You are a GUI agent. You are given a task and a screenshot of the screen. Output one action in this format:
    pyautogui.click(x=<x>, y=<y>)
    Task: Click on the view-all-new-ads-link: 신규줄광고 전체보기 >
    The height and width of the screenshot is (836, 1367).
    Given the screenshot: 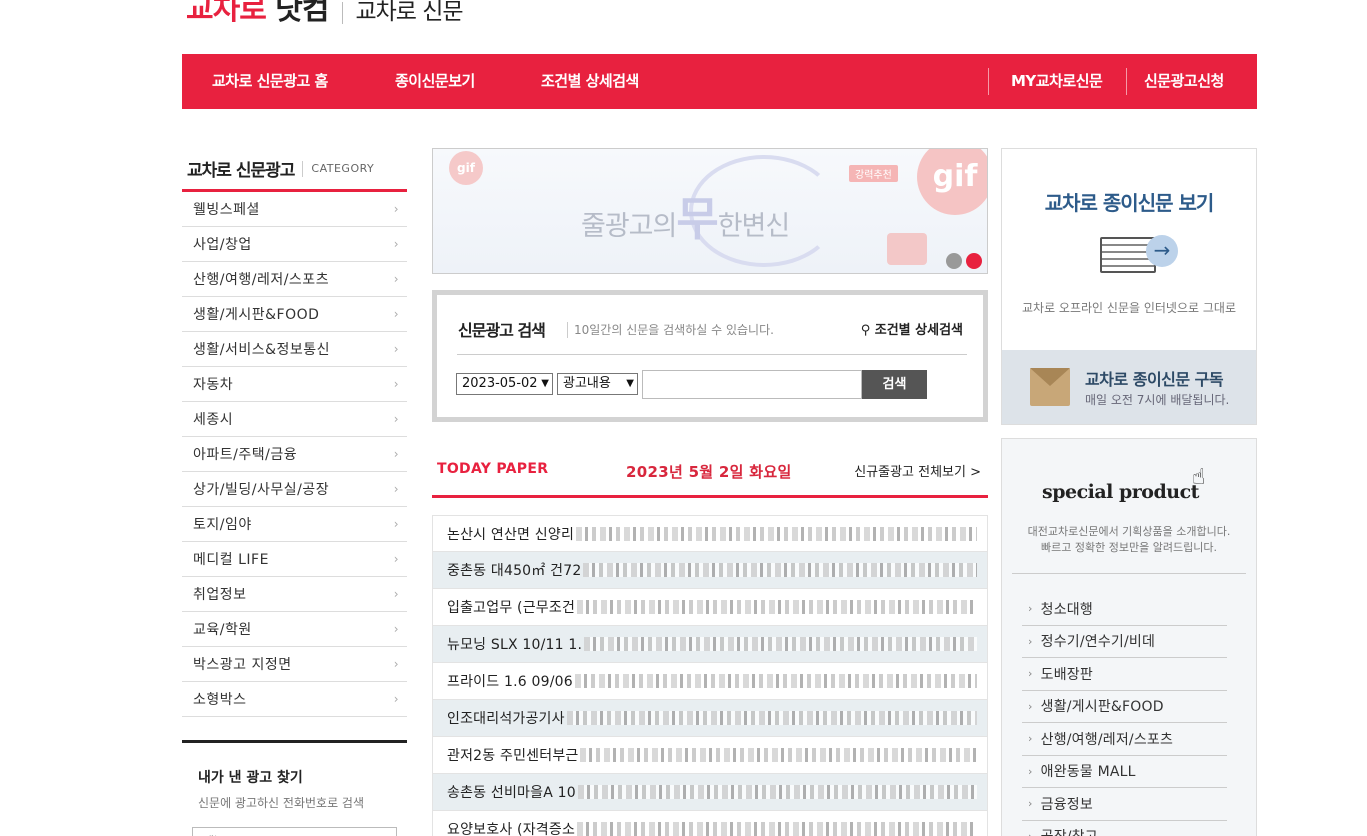 What is the action you would take?
    pyautogui.click(x=917, y=470)
    